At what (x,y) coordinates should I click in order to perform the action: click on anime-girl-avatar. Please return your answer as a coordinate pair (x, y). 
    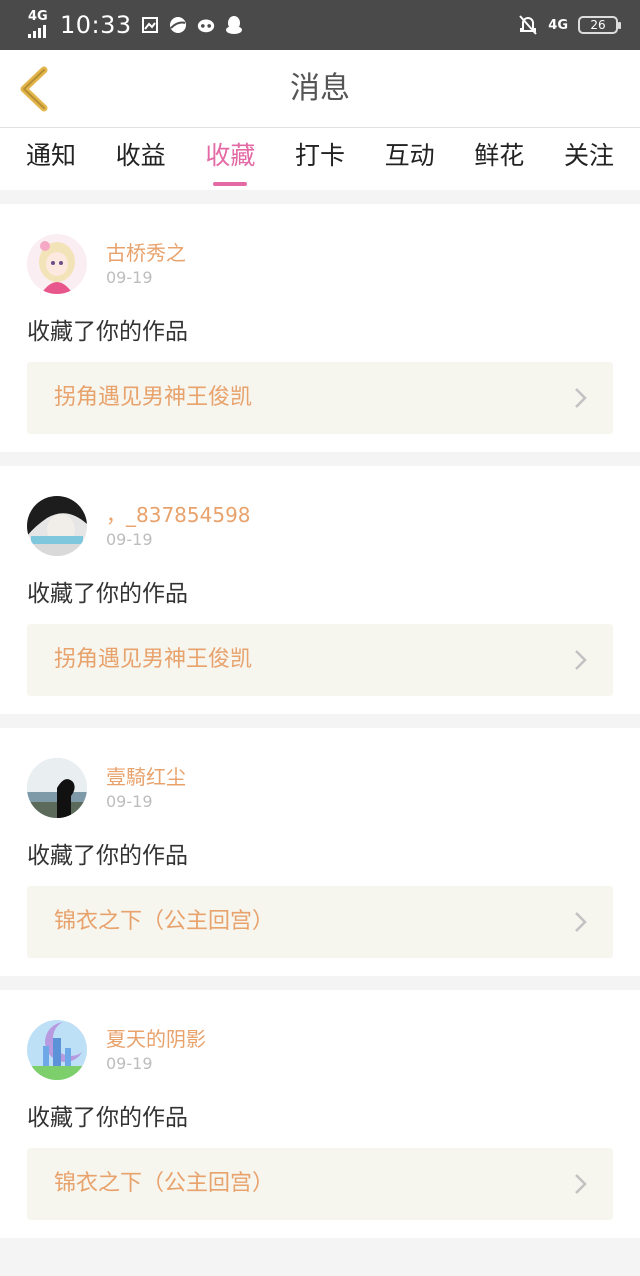
    Looking at the image, I should click on (57, 264).